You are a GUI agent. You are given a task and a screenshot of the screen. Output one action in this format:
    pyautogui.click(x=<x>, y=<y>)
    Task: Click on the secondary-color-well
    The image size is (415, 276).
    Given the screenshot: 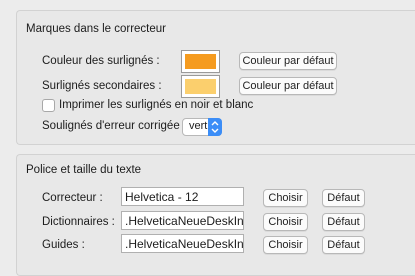 What is the action you would take?
    pyautogui.click(x=200, y=86)
    